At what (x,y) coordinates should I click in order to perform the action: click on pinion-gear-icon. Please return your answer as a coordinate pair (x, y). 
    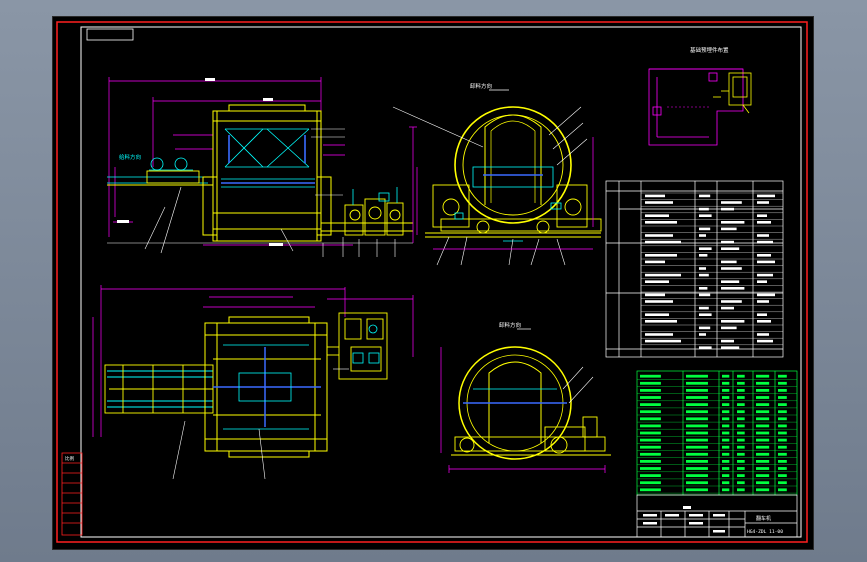
    Looking at the image, I should click on (467, 445).